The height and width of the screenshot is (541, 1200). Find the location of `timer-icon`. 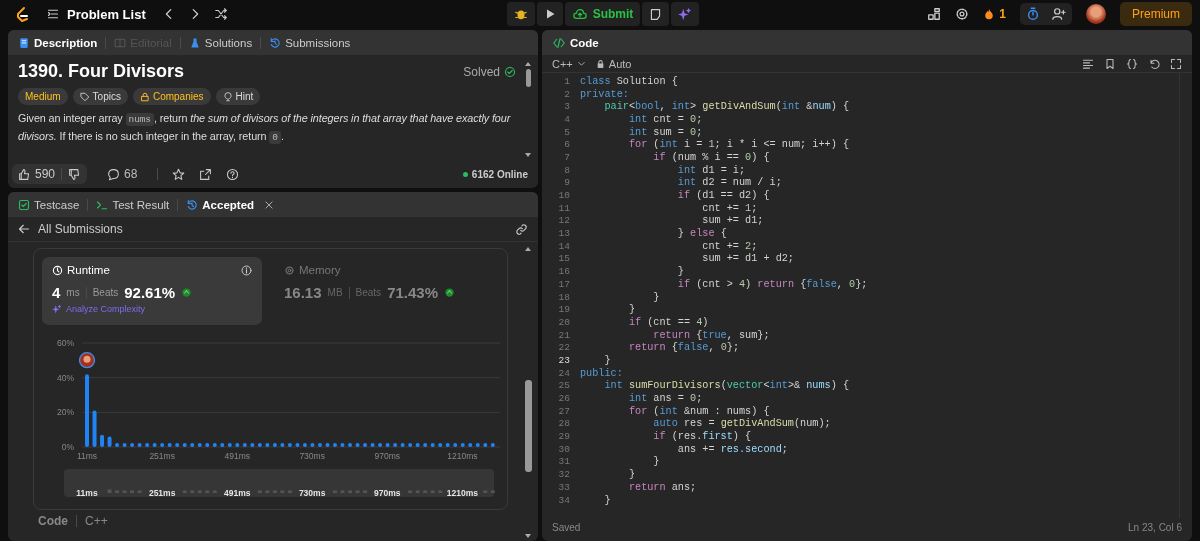

timer-icon is located at coordinates (1033, 14).